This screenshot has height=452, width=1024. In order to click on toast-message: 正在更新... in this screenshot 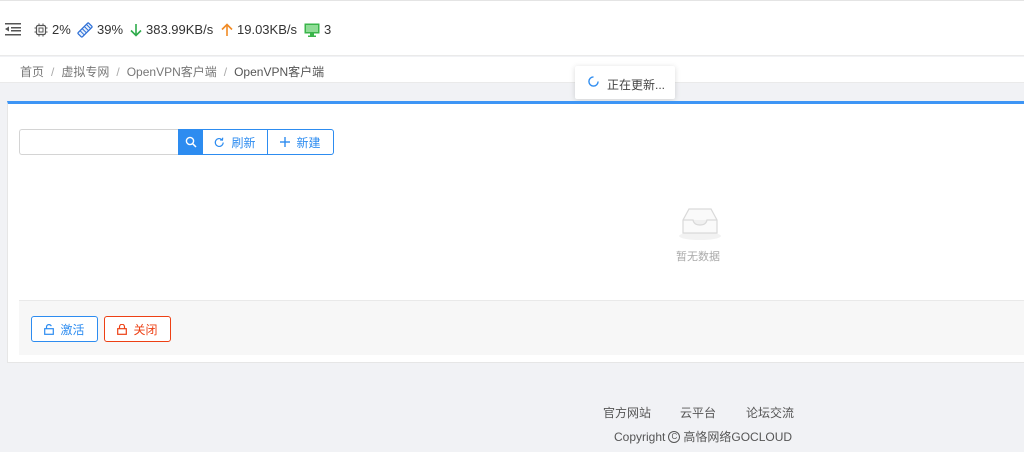, I will do `click(636, 85)`.